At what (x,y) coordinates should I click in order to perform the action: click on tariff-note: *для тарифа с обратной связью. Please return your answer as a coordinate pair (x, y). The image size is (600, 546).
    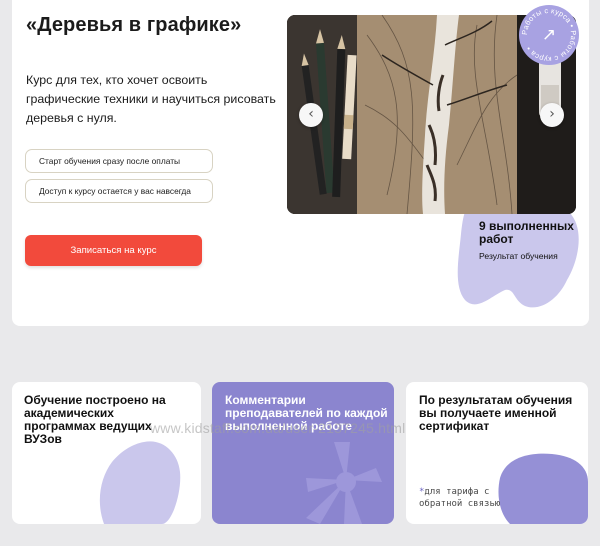
    Looking at the image, I should click on (474, 498).